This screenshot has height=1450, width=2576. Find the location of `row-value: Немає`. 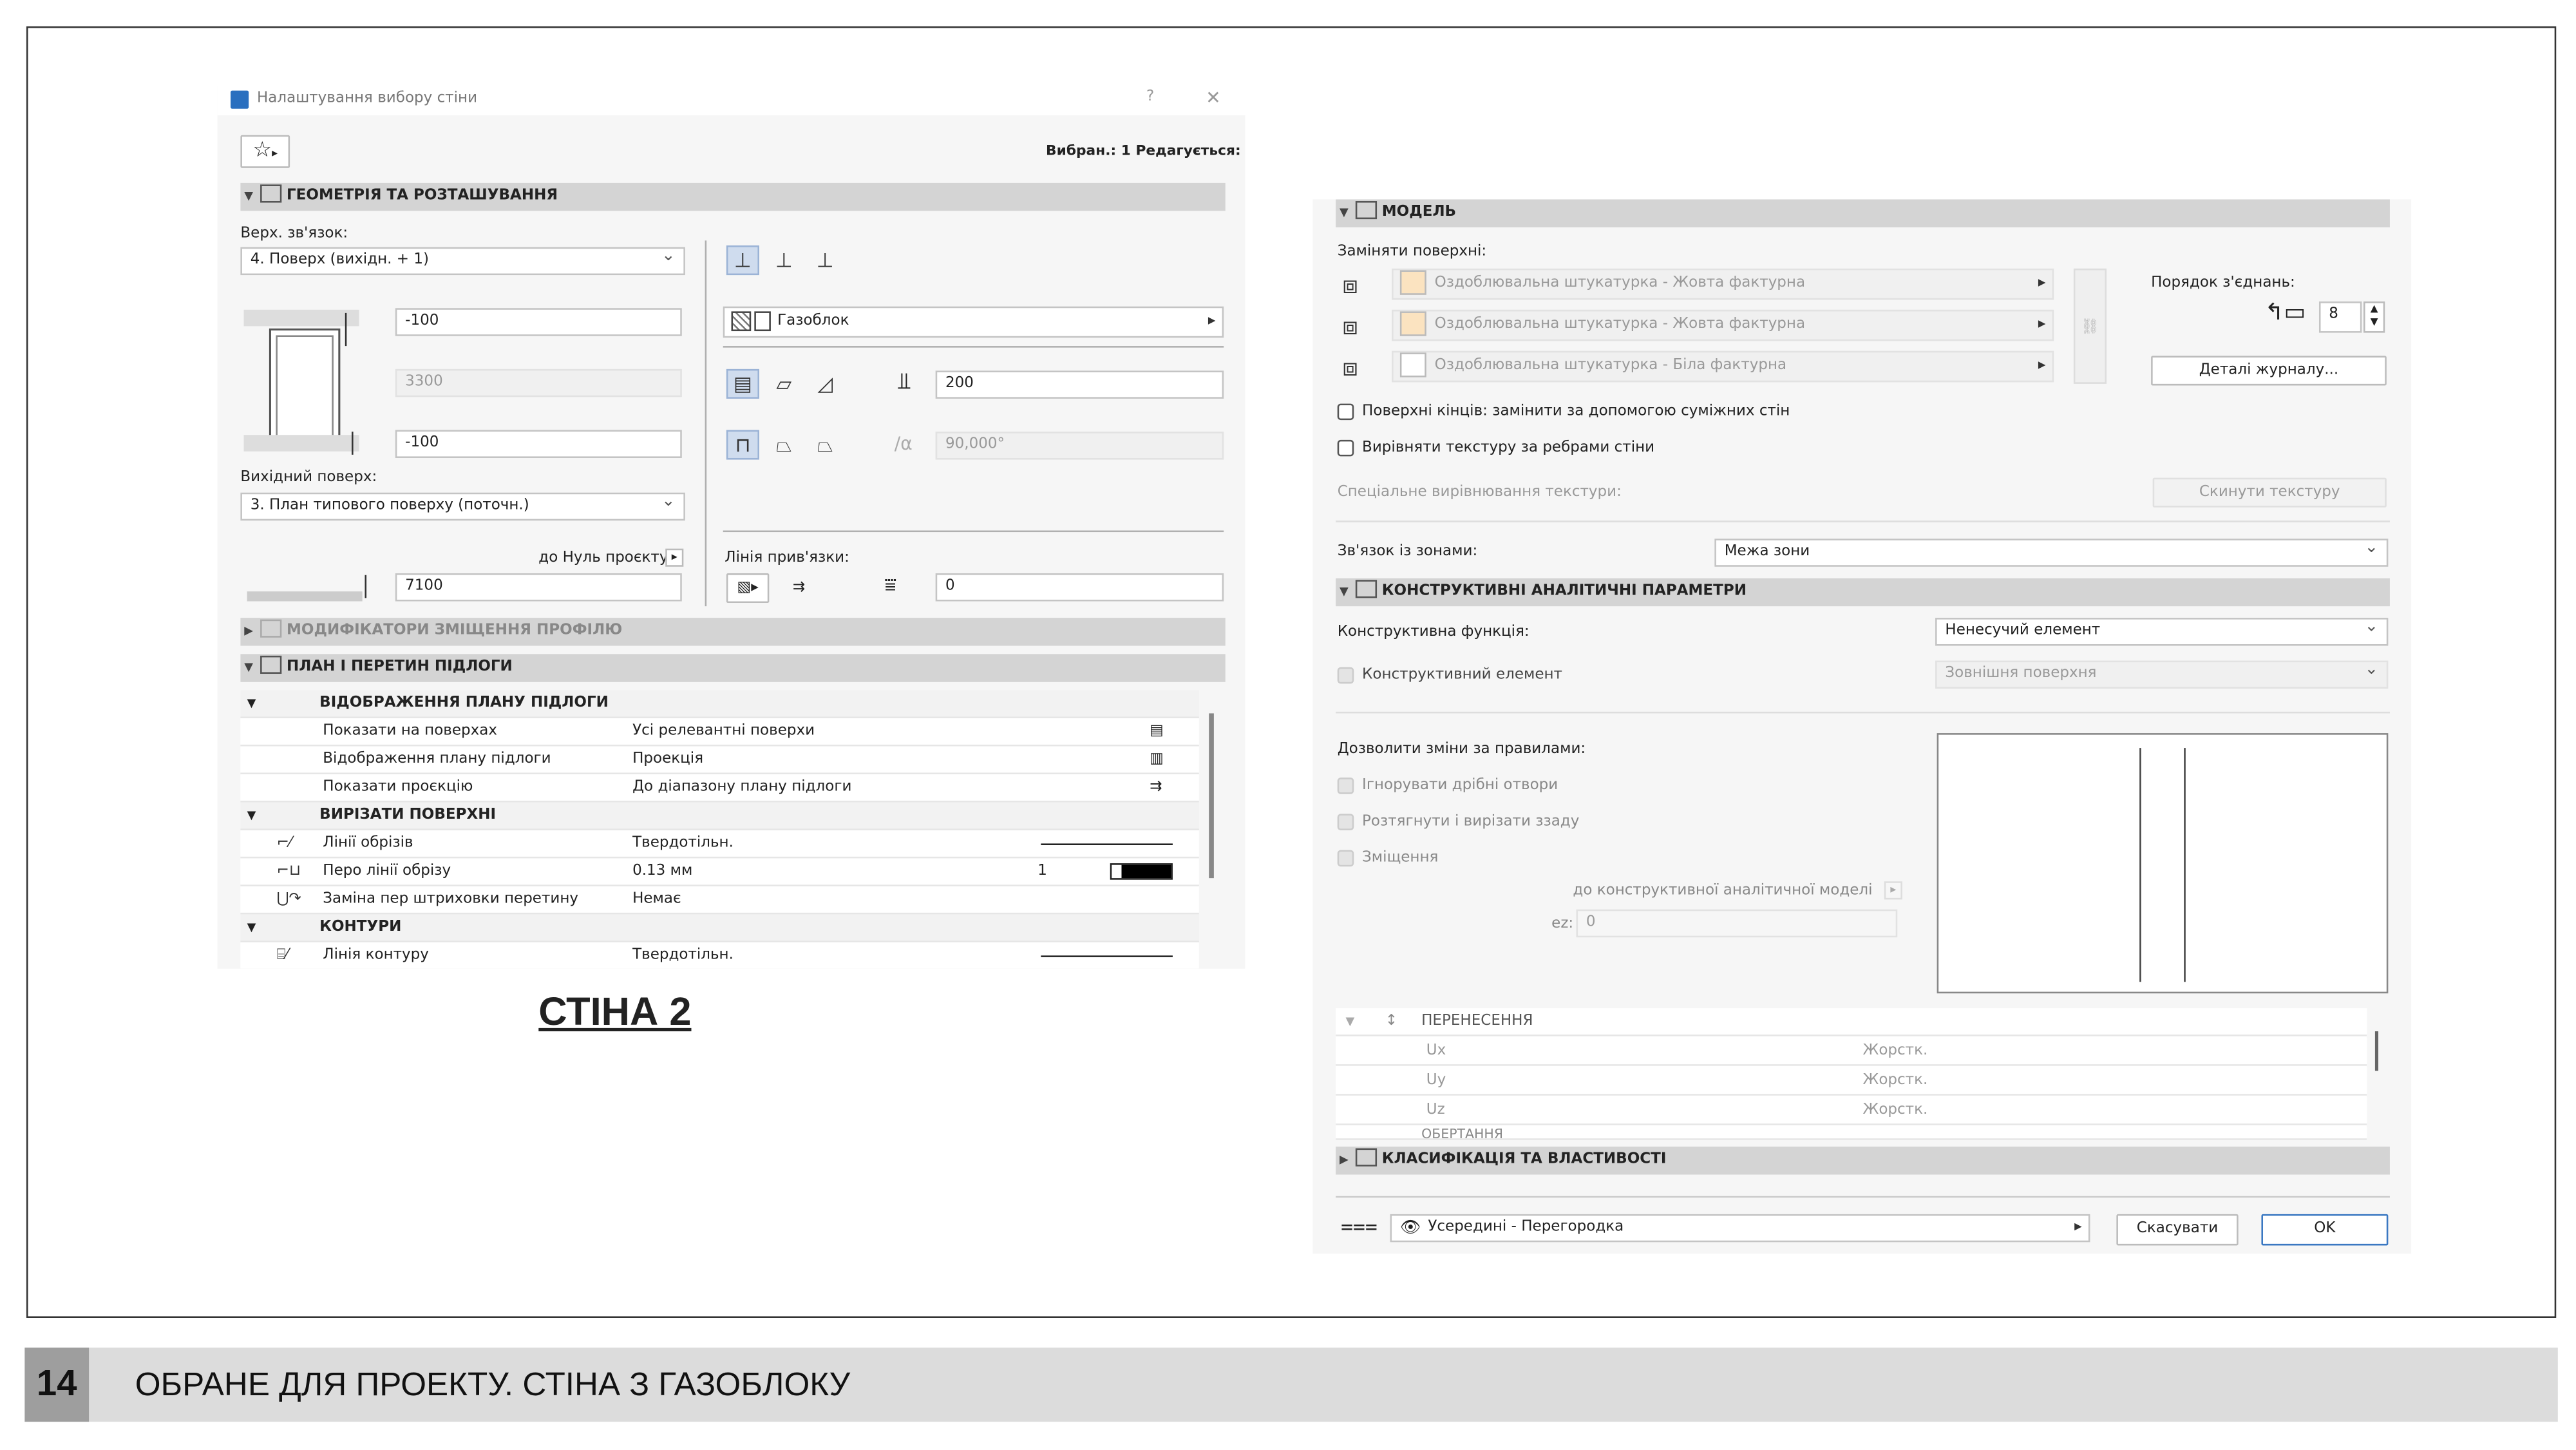

row-value: Немає is located at coordinates (656, 900).